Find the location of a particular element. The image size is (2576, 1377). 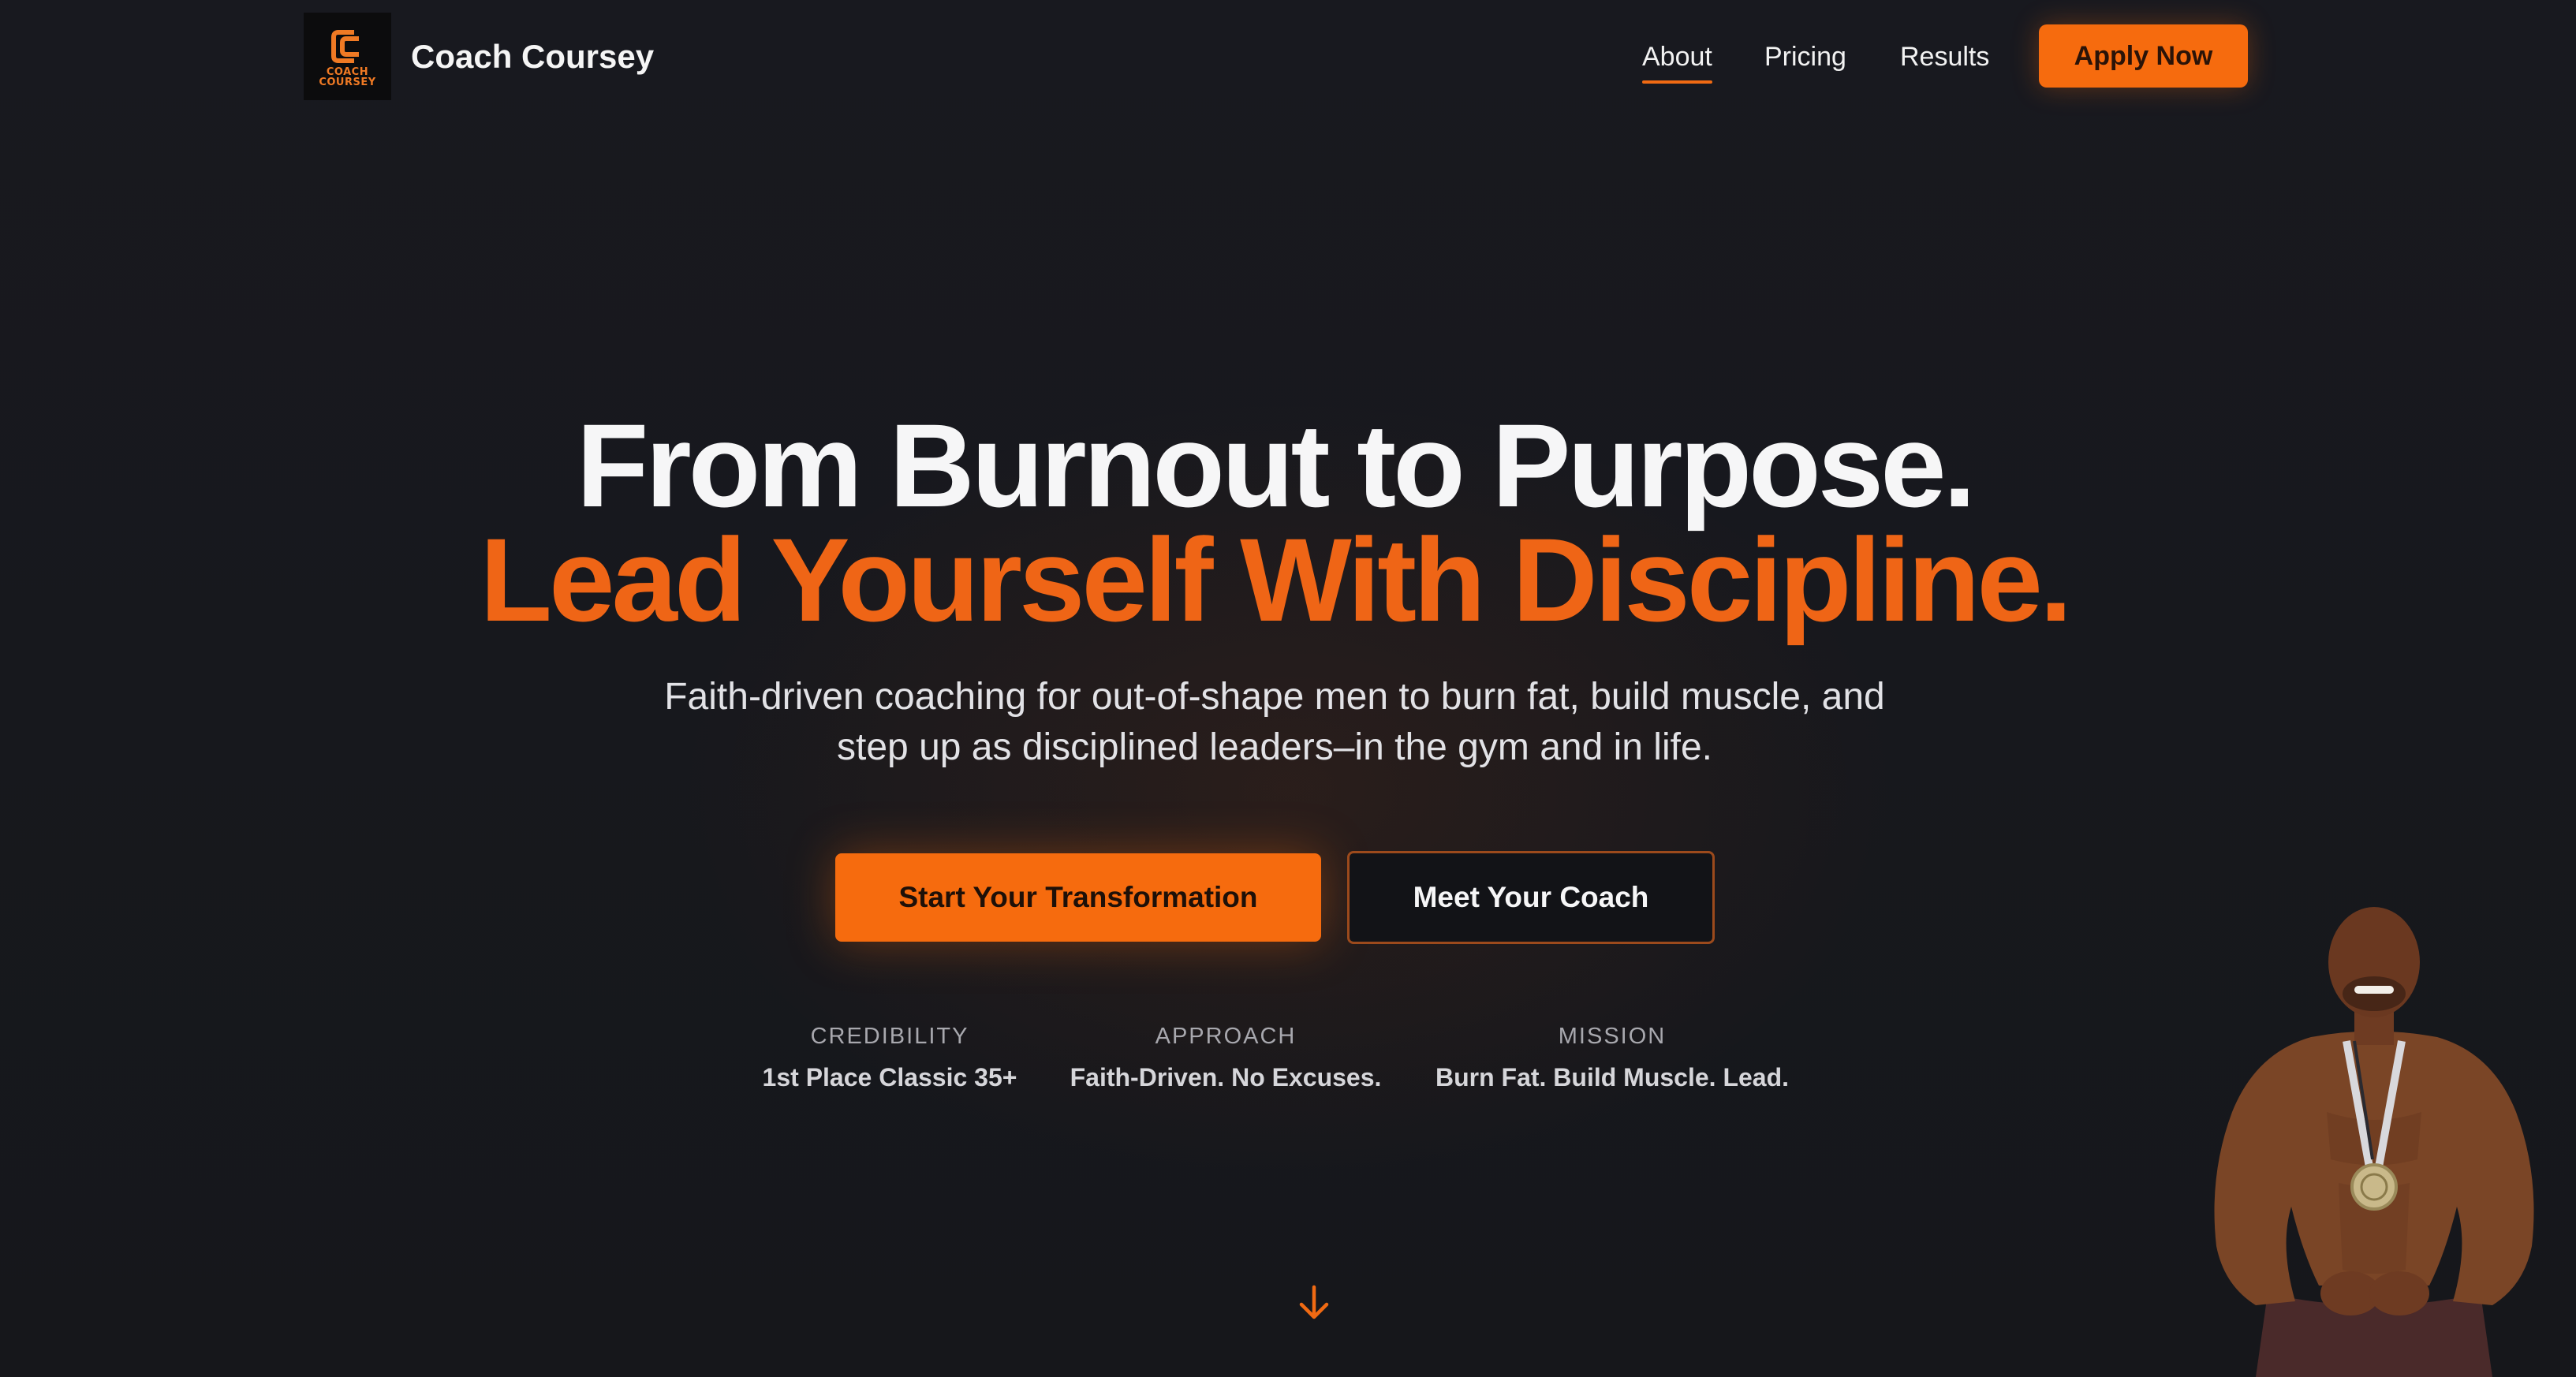

nav-link-results: Results is located at coordinates (1944, 56).